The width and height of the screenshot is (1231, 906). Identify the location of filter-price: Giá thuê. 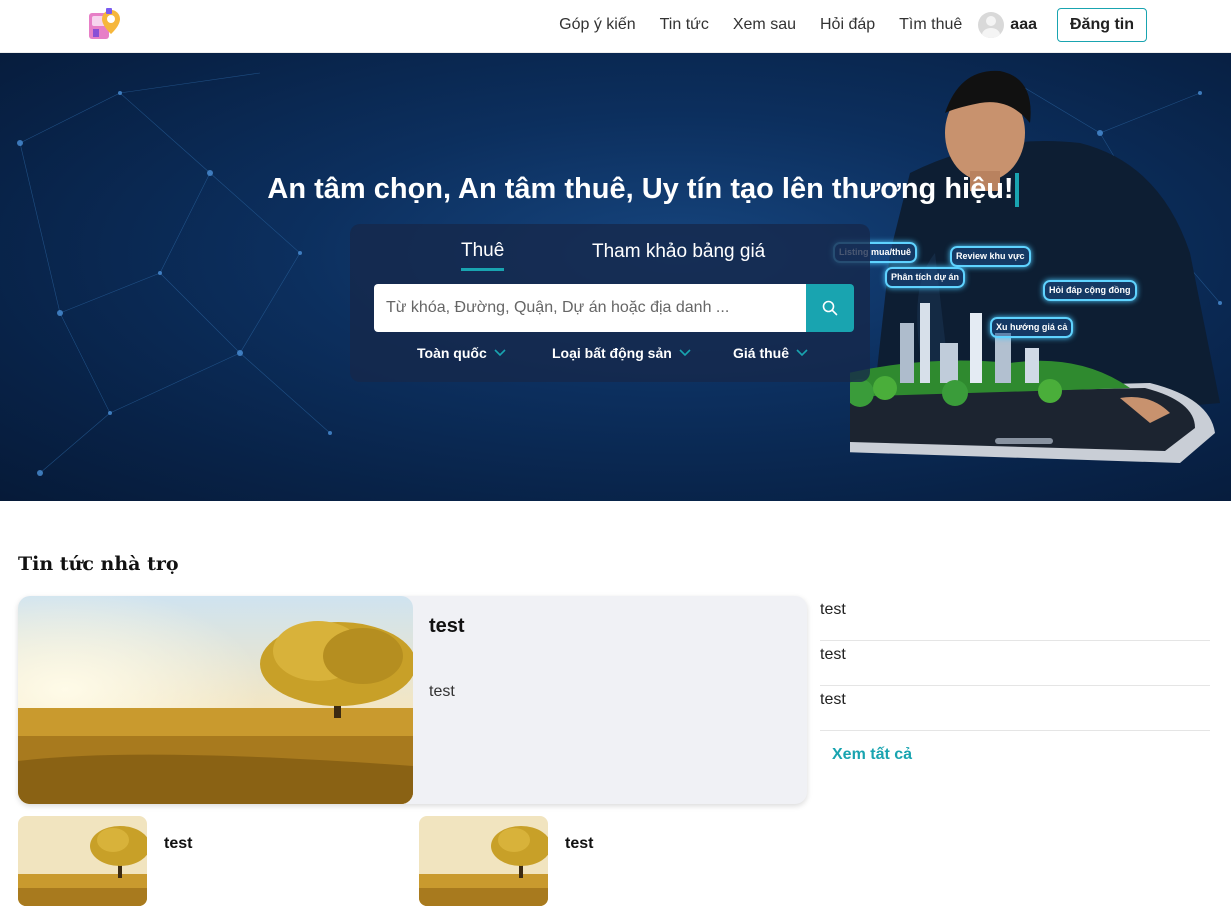
(770, 353).